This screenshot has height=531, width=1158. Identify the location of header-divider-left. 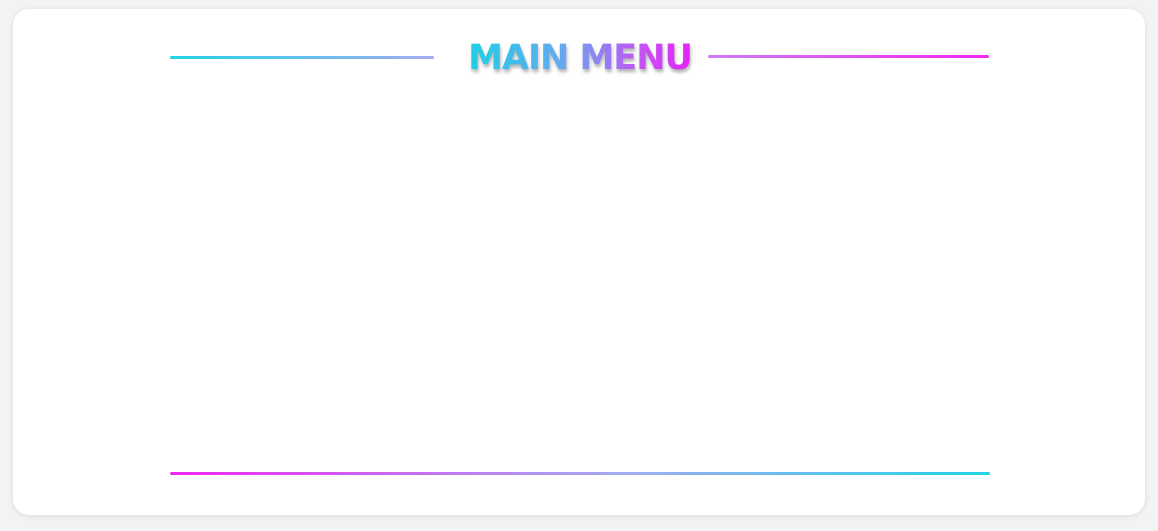
(302, 57).